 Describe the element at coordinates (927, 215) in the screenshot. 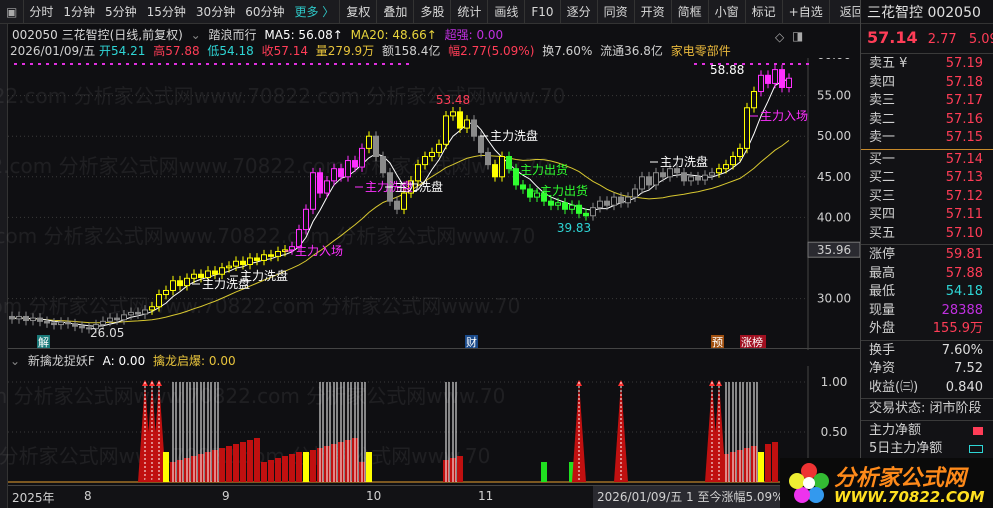

I see `bids-row: 买四 57.11` at that location.